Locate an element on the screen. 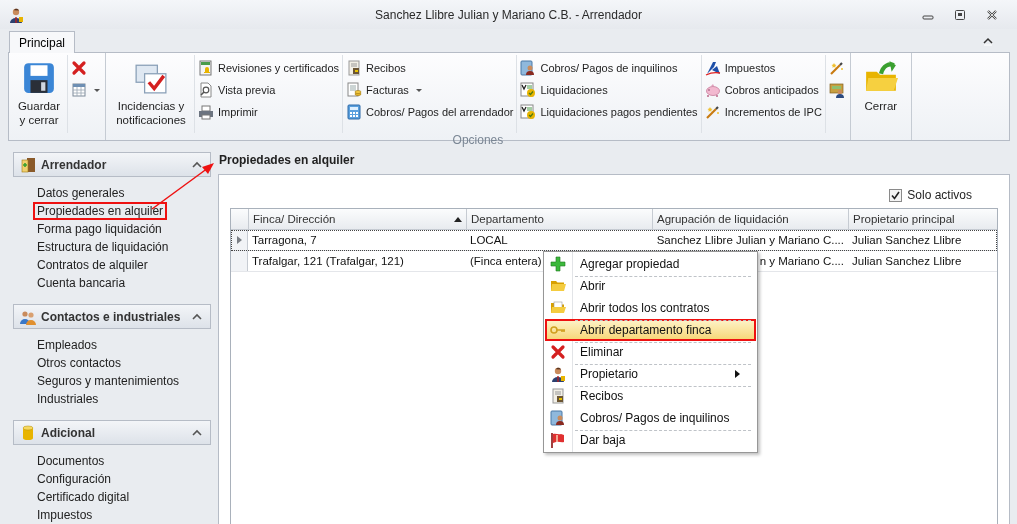 The image size is (1017, 524). section-header: Contactos e industriales is located at coordinates (112, 316).